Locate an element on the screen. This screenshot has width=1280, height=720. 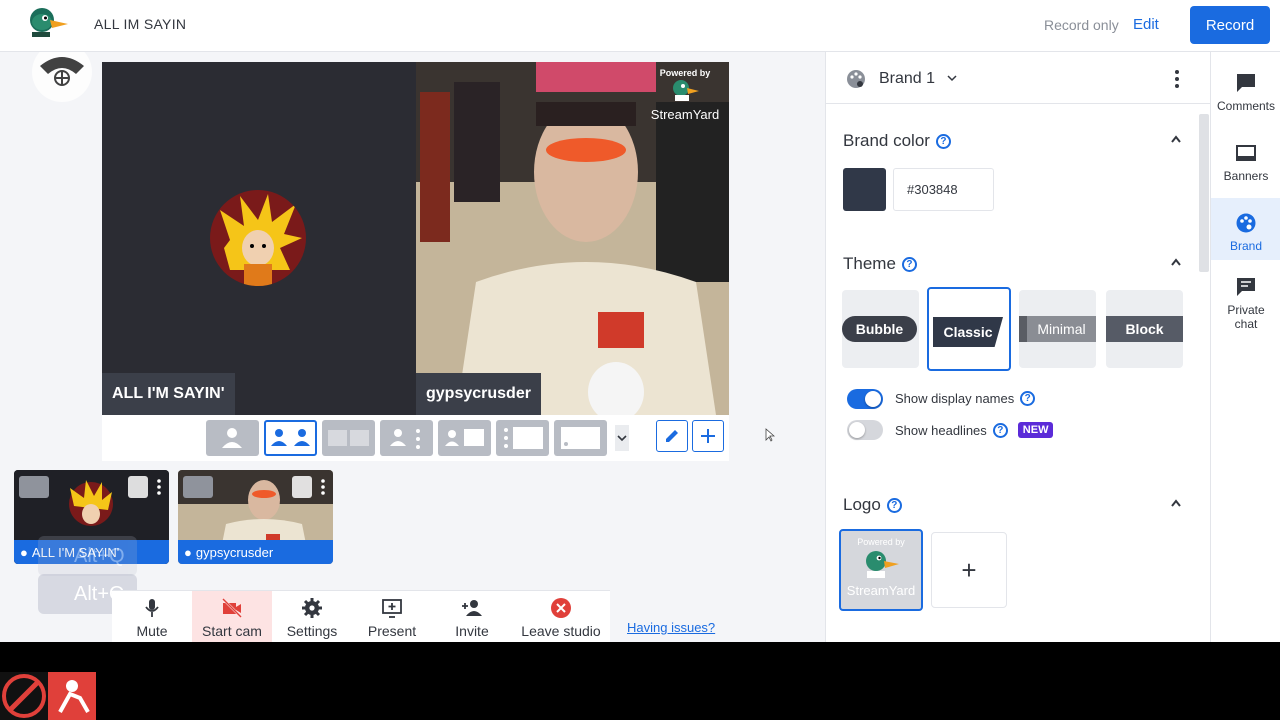
layout-solo-button is located at coordinates (232, 438).